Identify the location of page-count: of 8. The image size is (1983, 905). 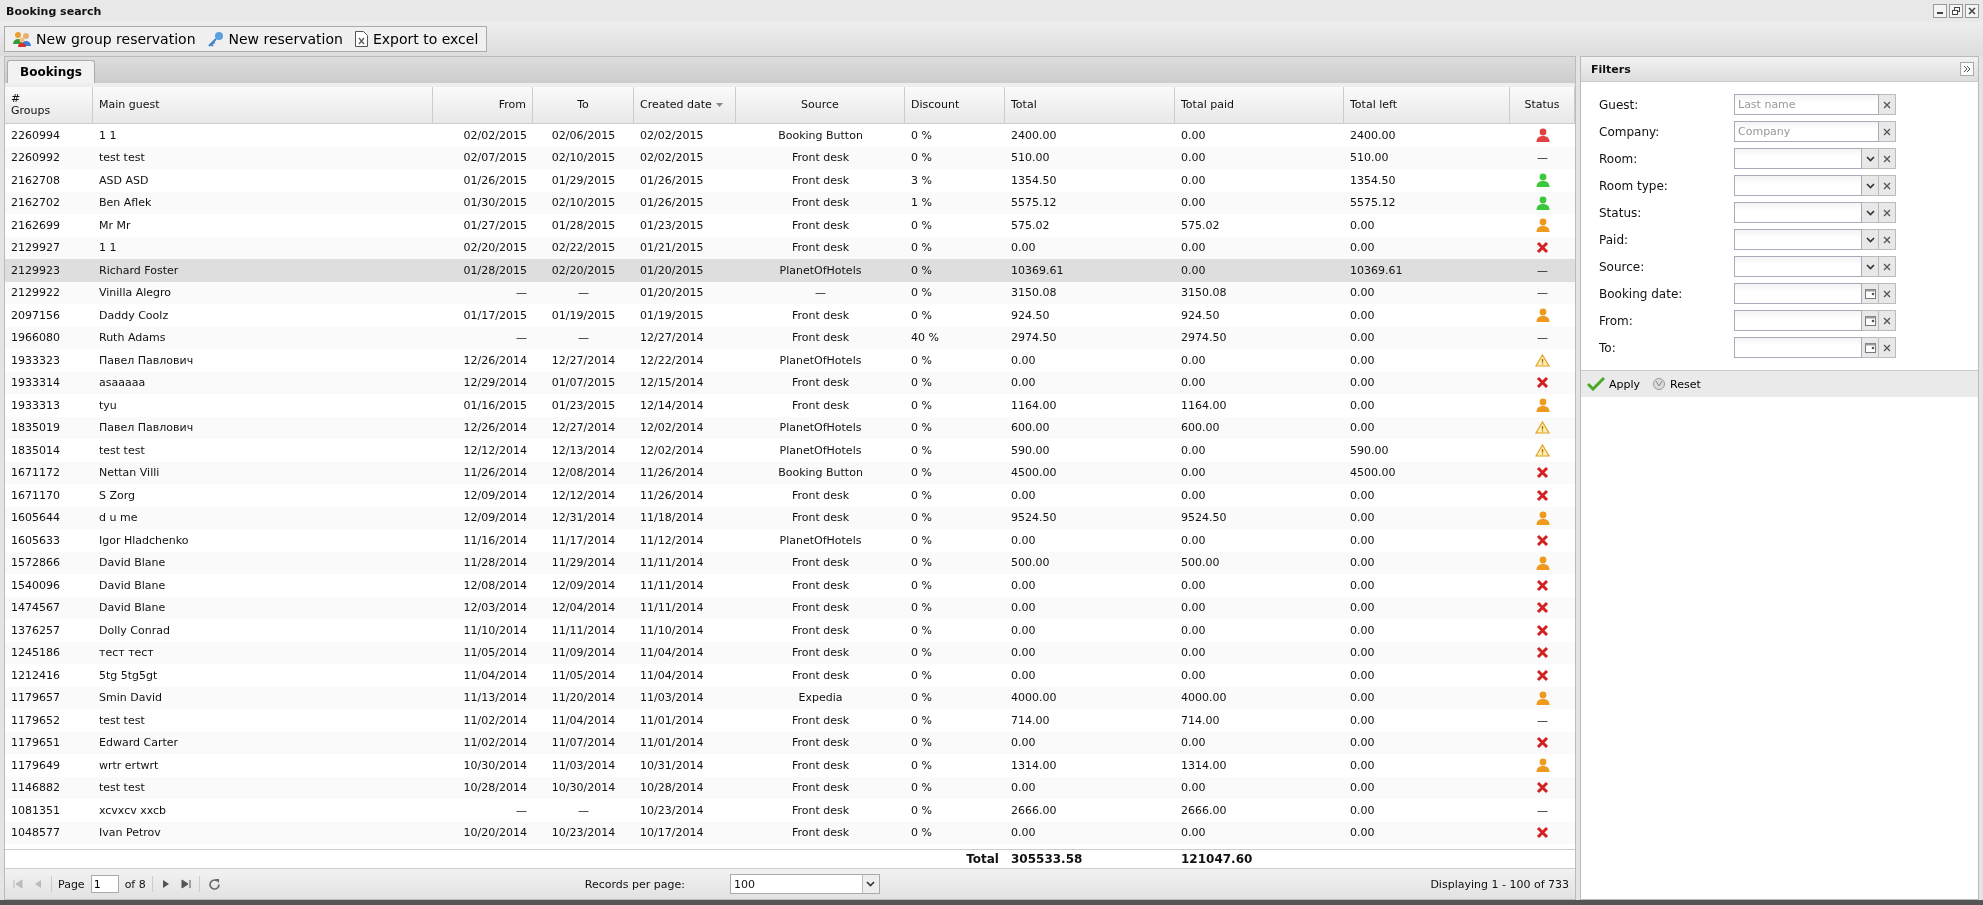
(135, 884).